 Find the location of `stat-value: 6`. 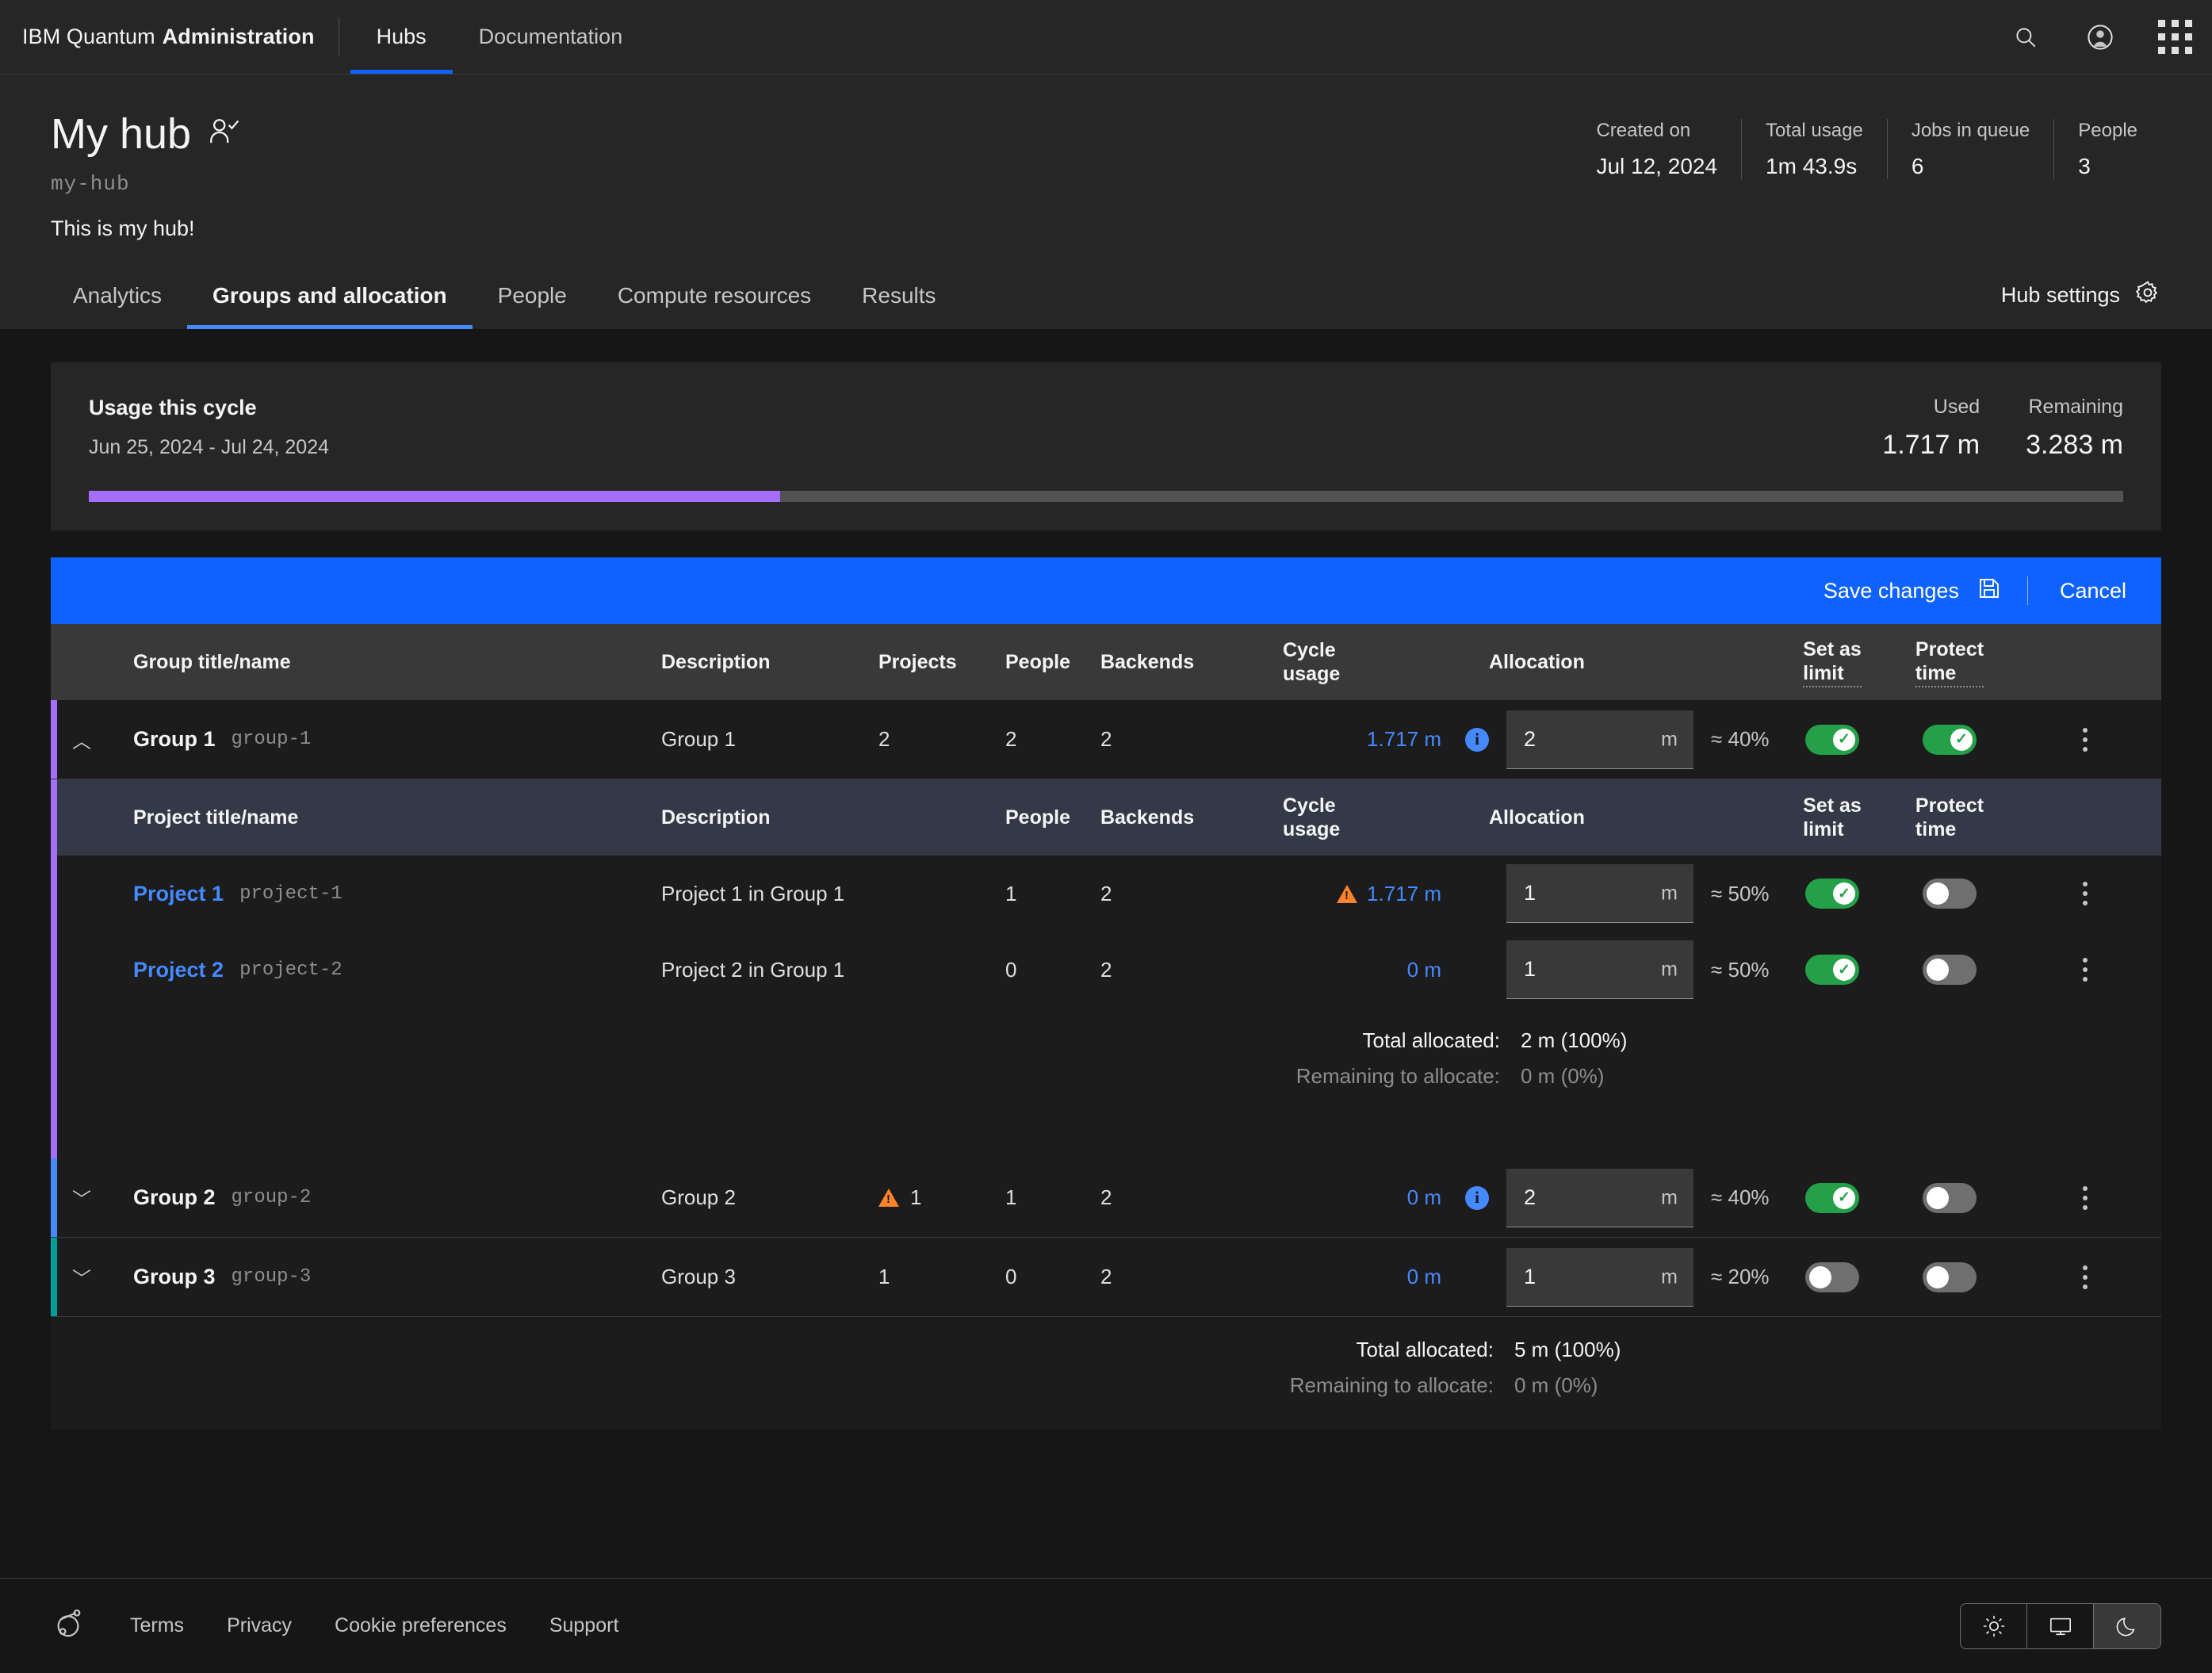

stat-value: 6 is located at coordinates (1918, 166).